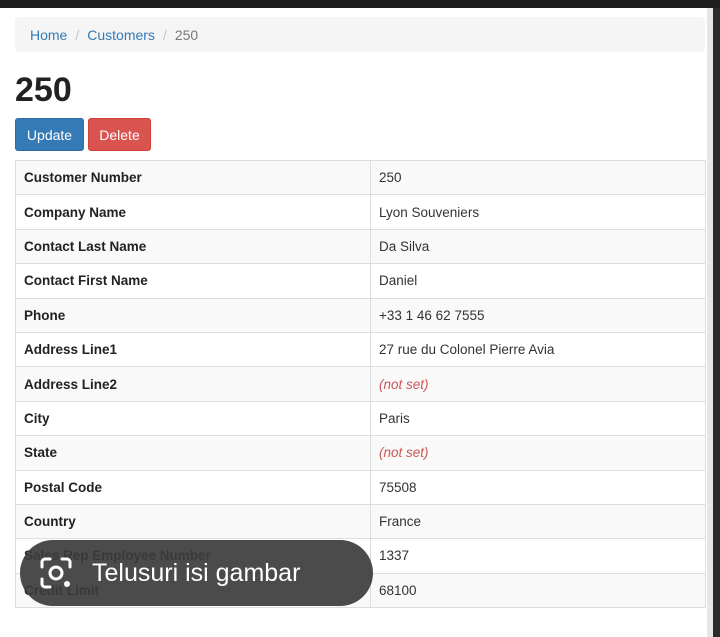 The height and width of the screenshot is (637, 720). I want to click on detail-value: Paris, so click(538, 418).